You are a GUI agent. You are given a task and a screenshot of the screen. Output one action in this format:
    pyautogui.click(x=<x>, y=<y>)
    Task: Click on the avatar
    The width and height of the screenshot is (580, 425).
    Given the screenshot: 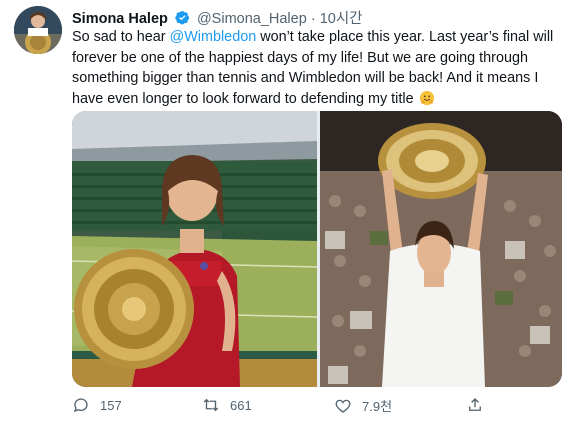 What is the action you would take?
    pyautogui.click(x=38, y=30)
    